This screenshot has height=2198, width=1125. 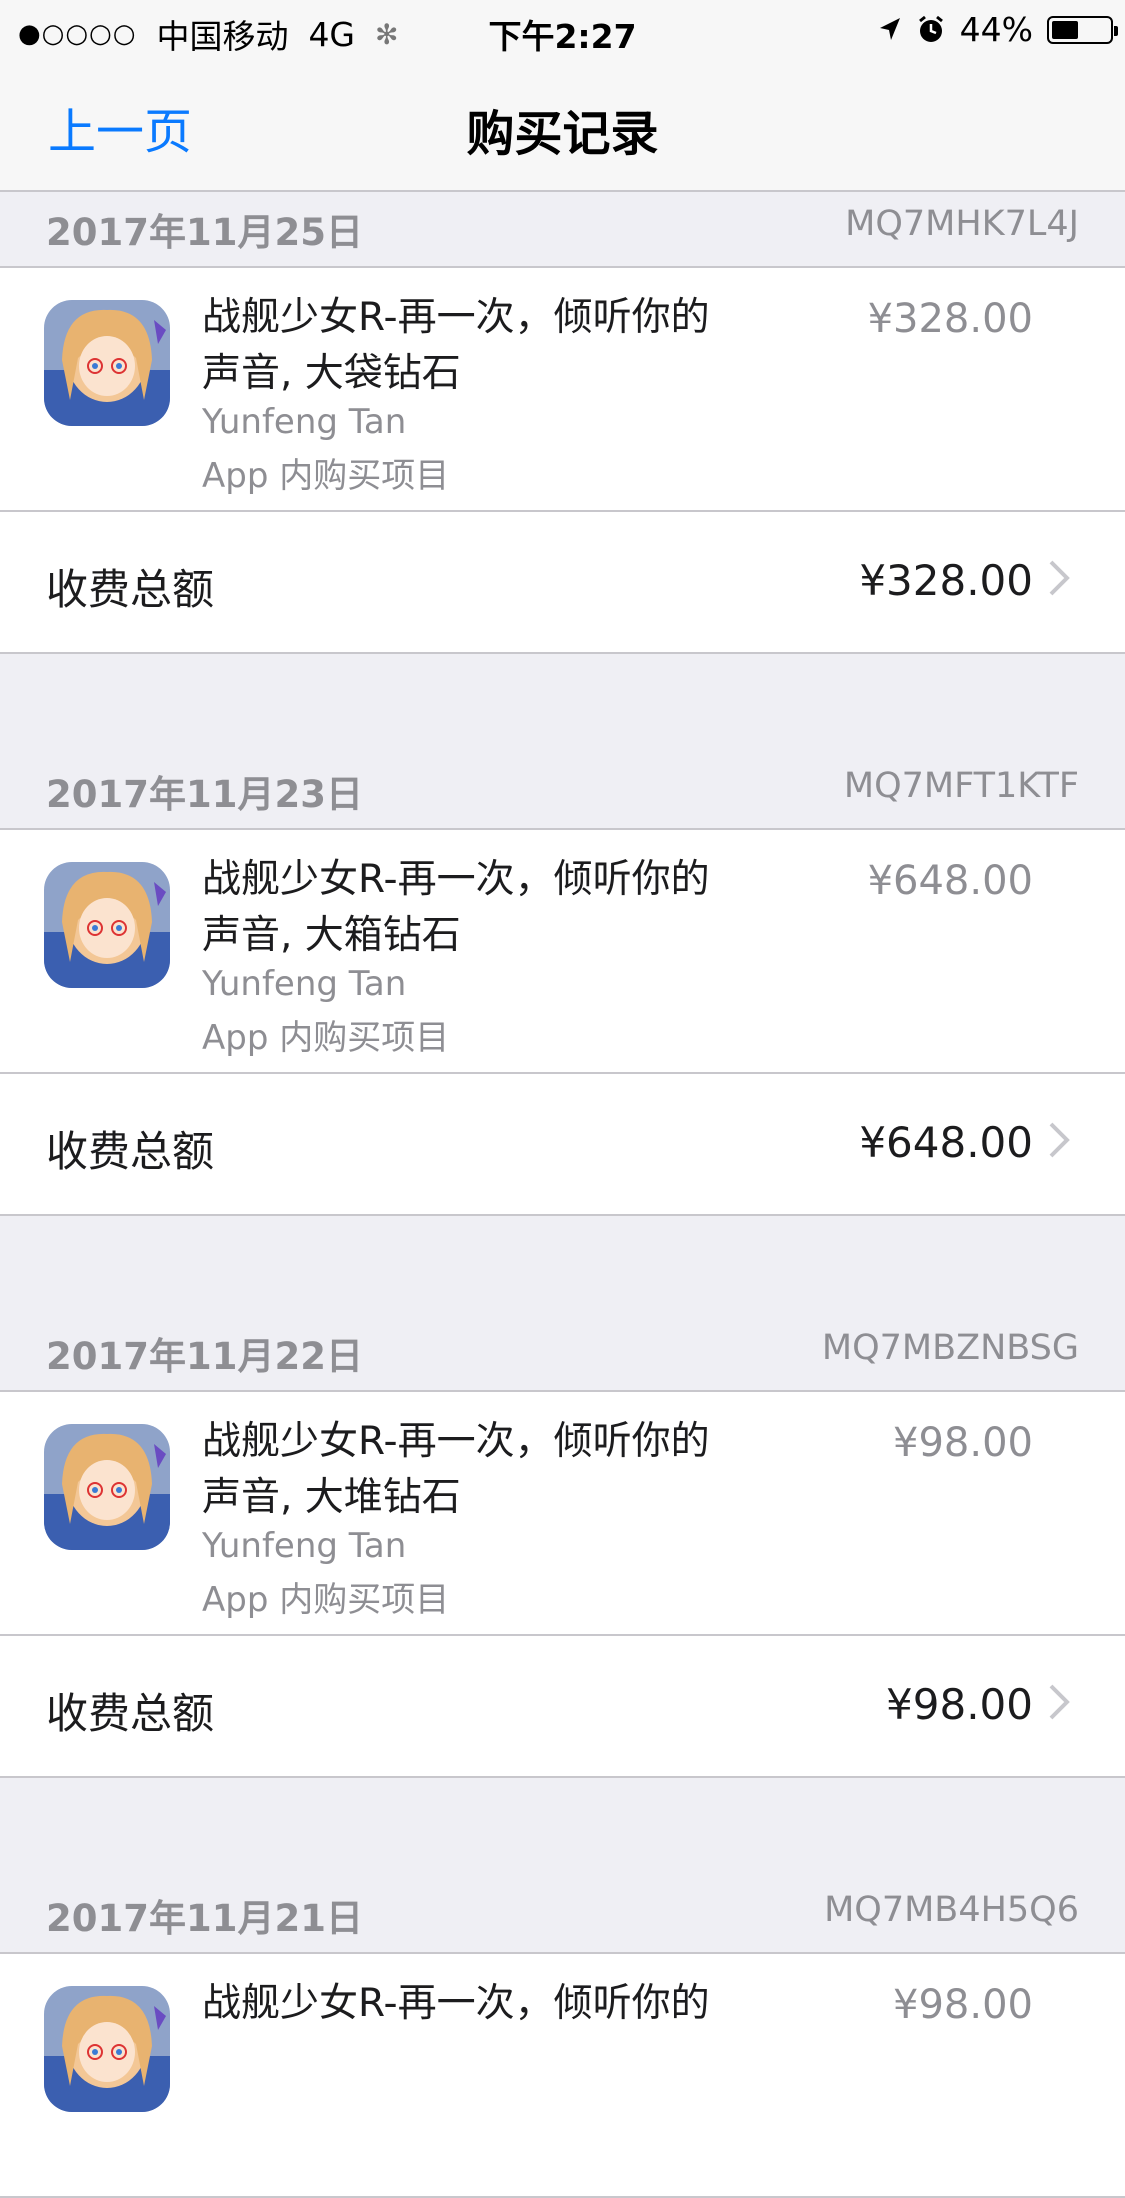 I want to click on order-id: MQ7MHK7L4J, so click(x=962, y=224).